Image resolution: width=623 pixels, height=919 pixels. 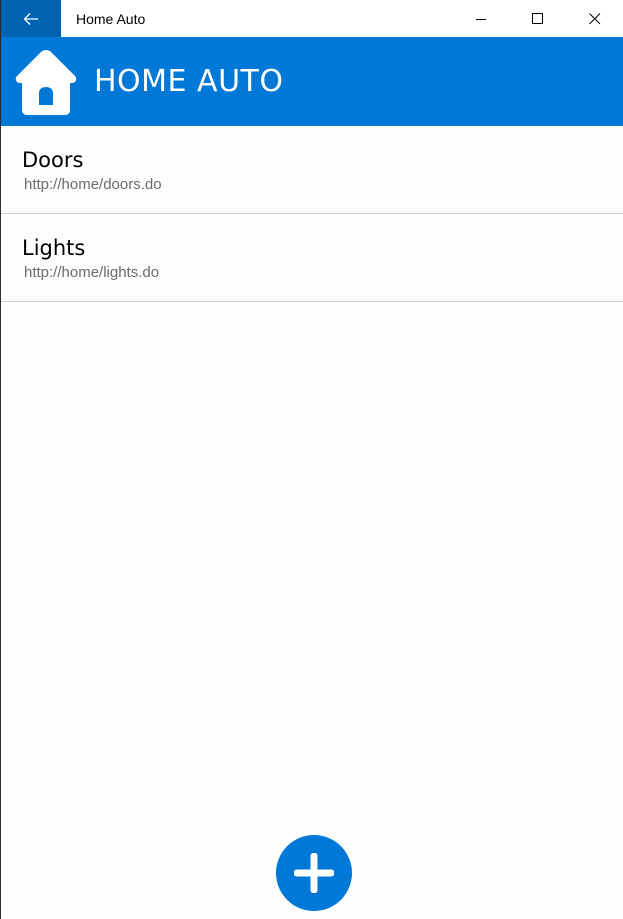 I want to click on maximize-icon, so click(x=537, y=18).